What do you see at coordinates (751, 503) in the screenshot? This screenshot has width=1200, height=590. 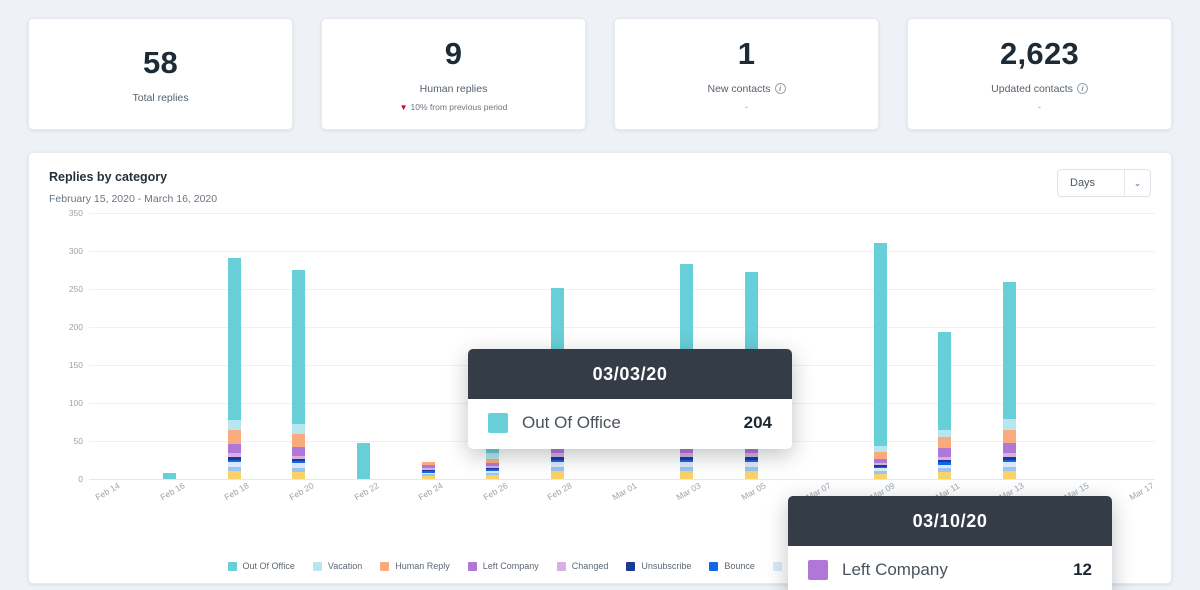 I see `x-axis-slot: Mar 05` at bounding box center [751, 503].